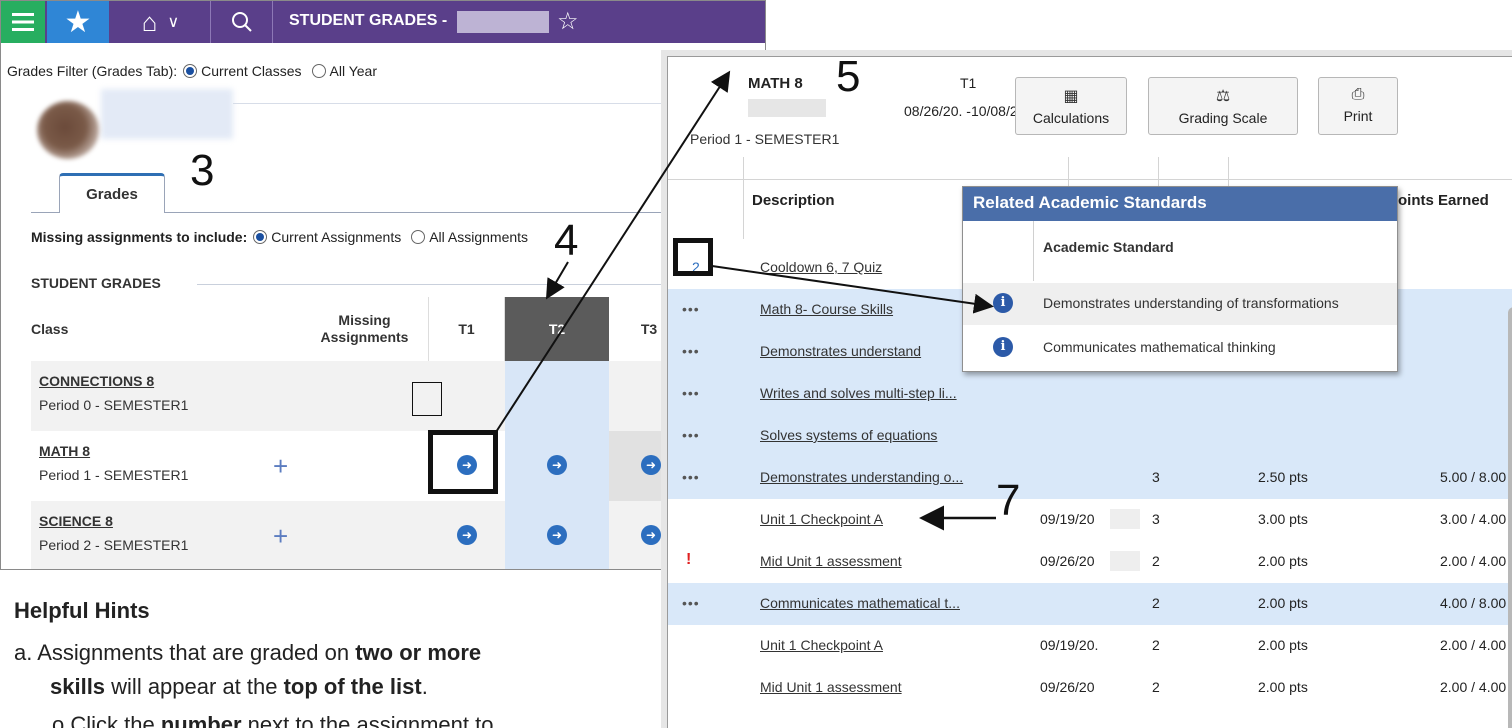 This screenshot has height=728, width=1512. I want to click on class-name-link: MATH 8, so click(113, 451).